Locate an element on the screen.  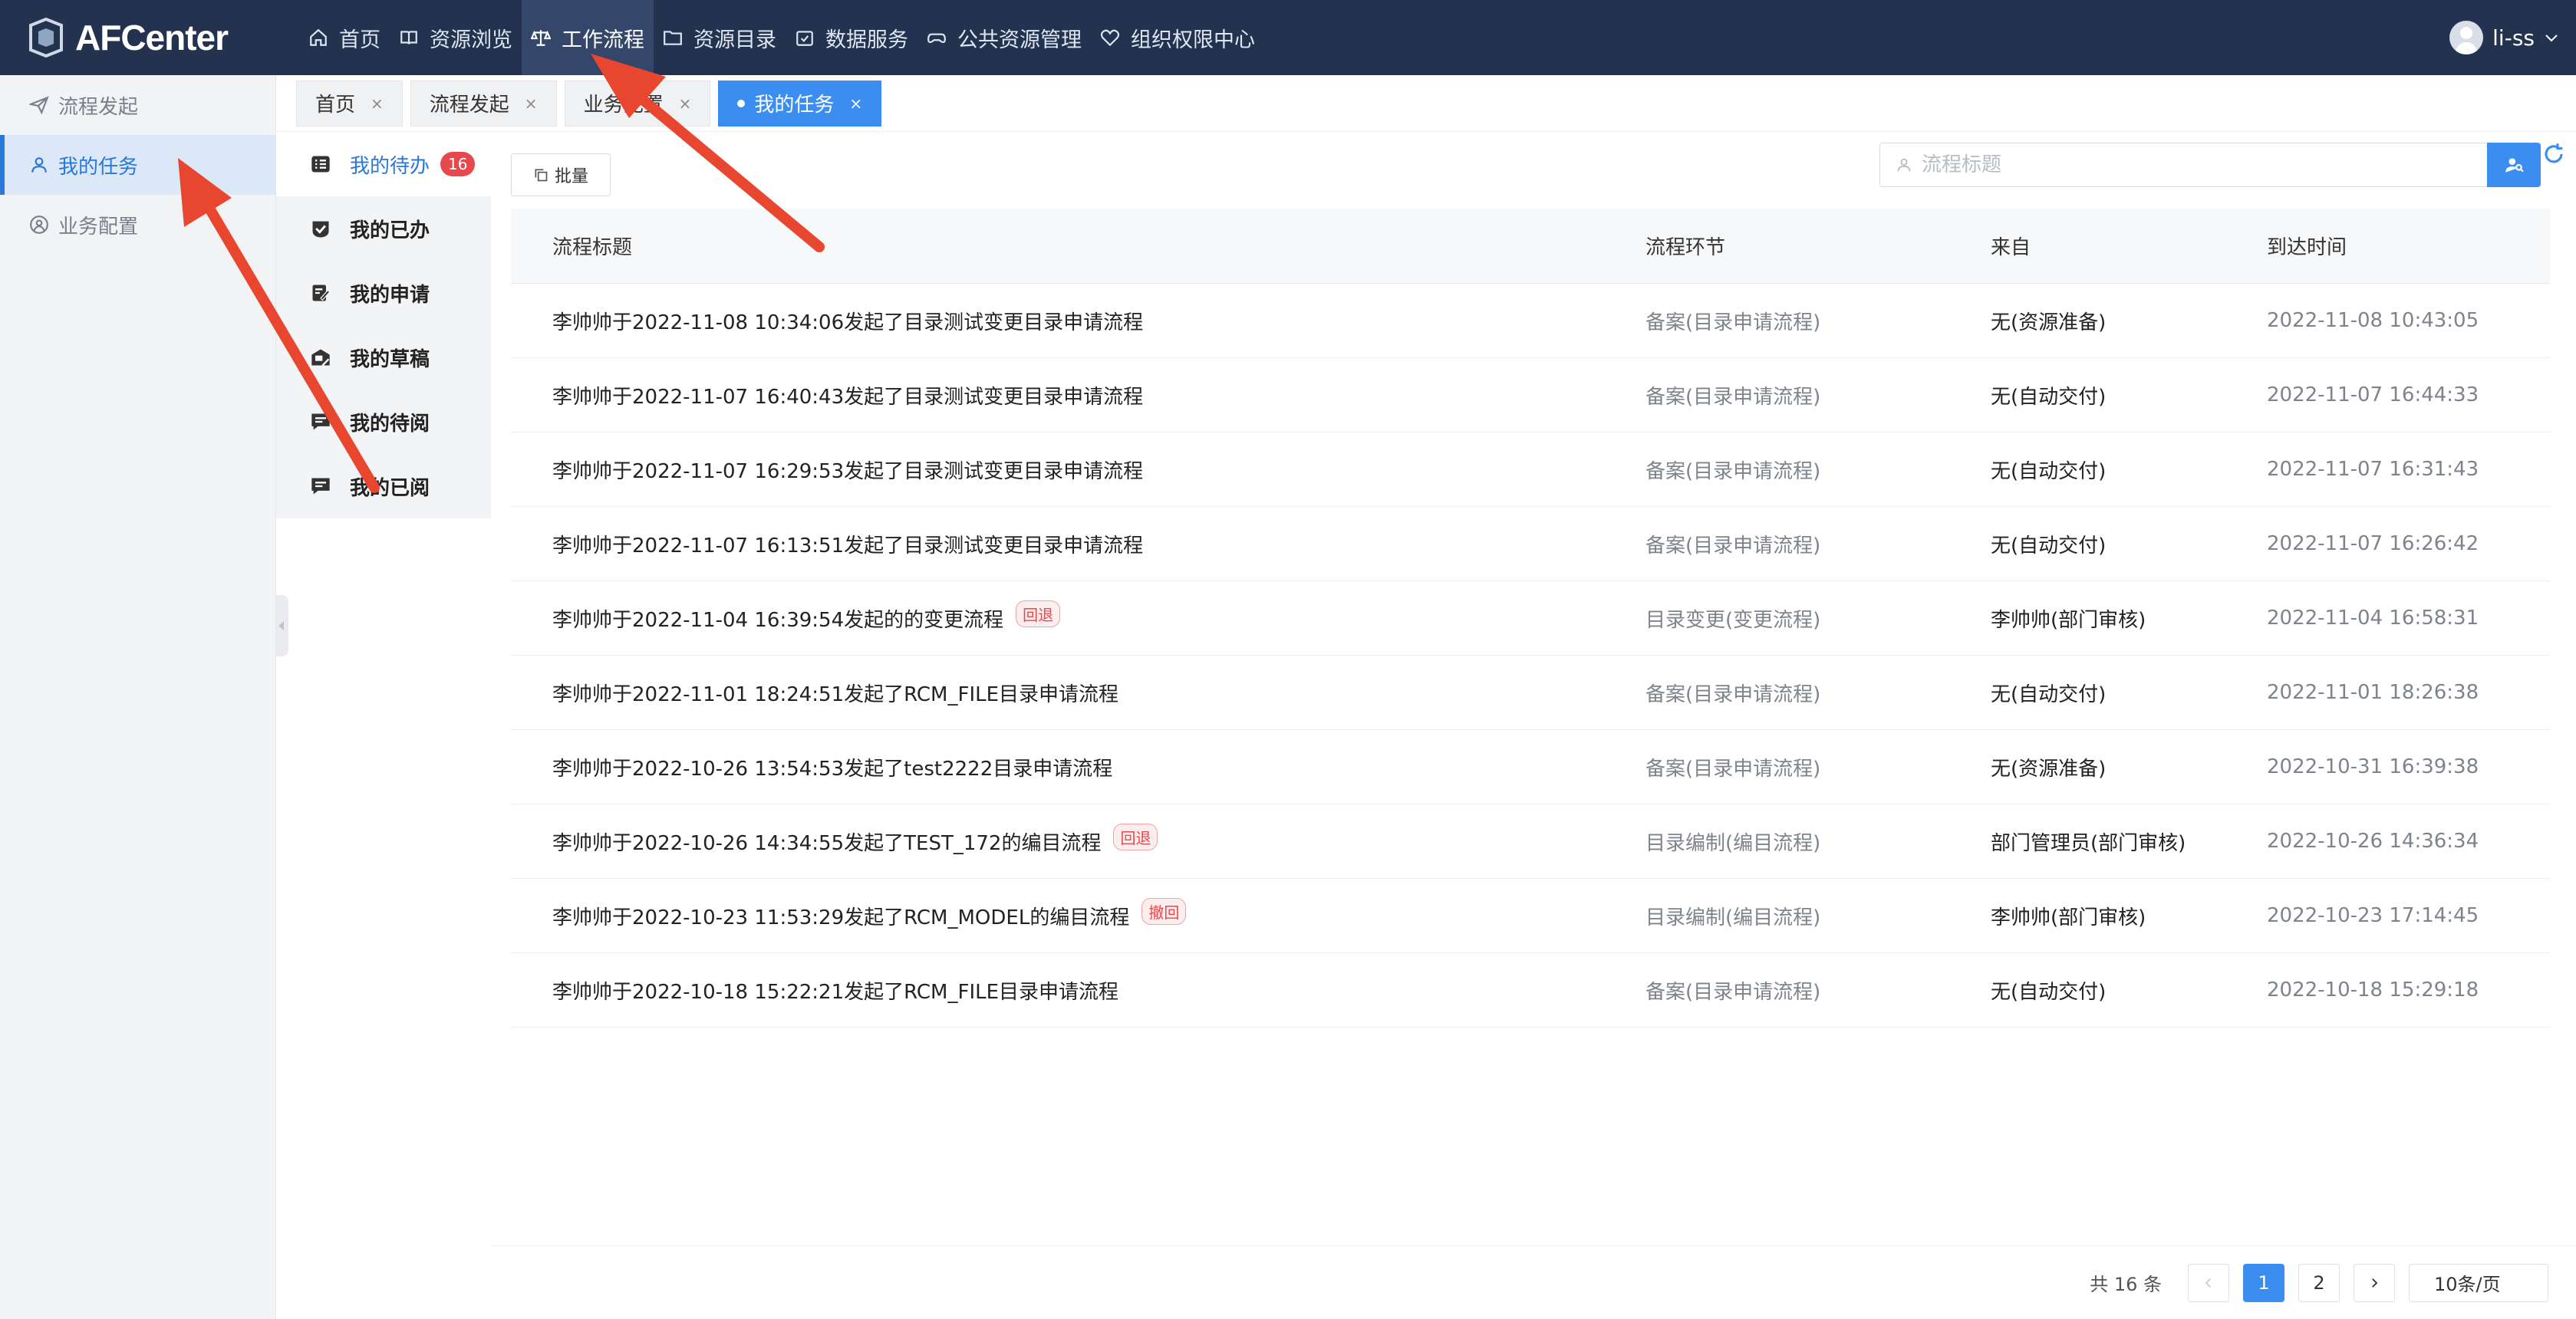
subnav-my-applications: 我的申请 is located at coordinates (383, 293).